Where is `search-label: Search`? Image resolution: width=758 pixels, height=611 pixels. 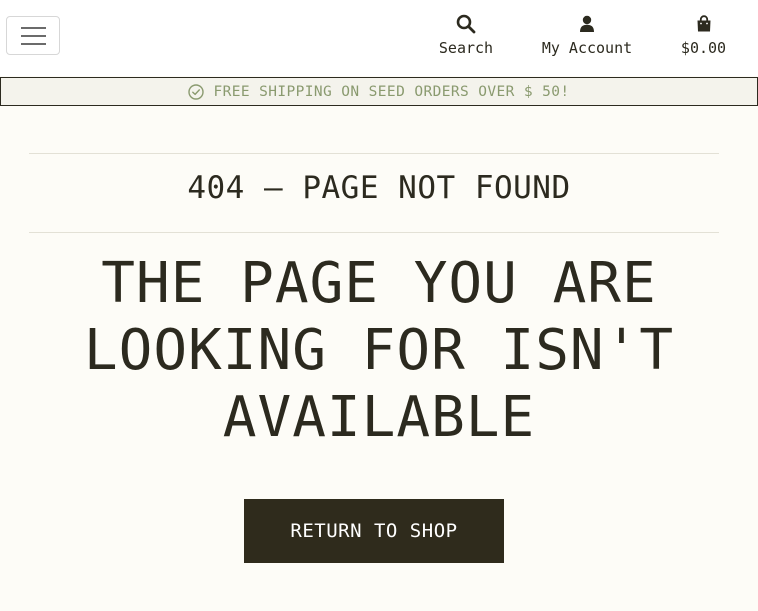
search-label: Search is located at coordinates (466, 48).